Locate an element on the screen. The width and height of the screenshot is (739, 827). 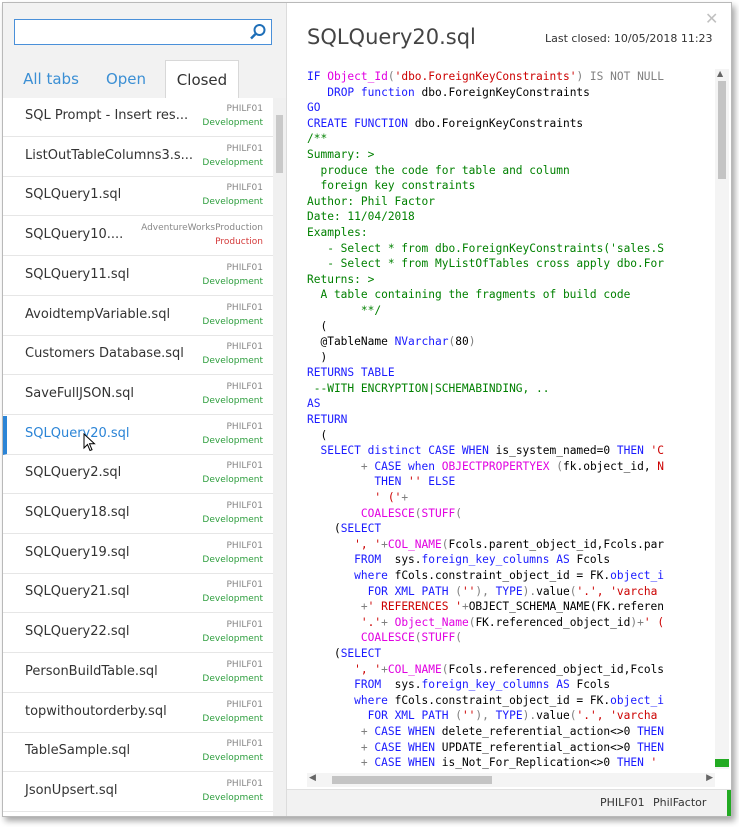
scroll-left-icon: ◀ is located at coordinates (312, 778).